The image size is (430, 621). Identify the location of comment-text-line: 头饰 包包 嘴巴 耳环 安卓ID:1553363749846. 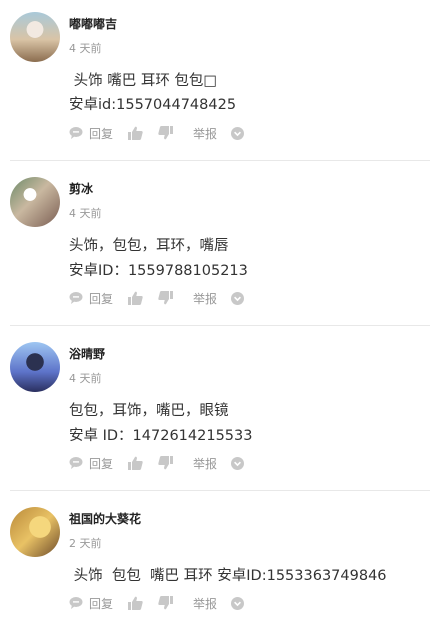
(228, 576).